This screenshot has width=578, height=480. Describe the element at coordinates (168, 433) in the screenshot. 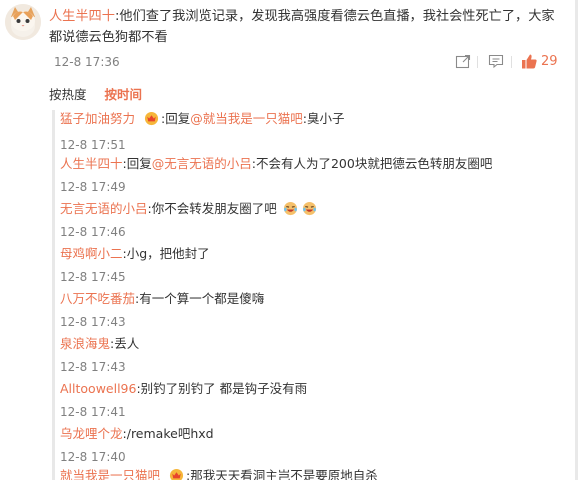

I see `reply-text: :/remake吧hxd` at that location.